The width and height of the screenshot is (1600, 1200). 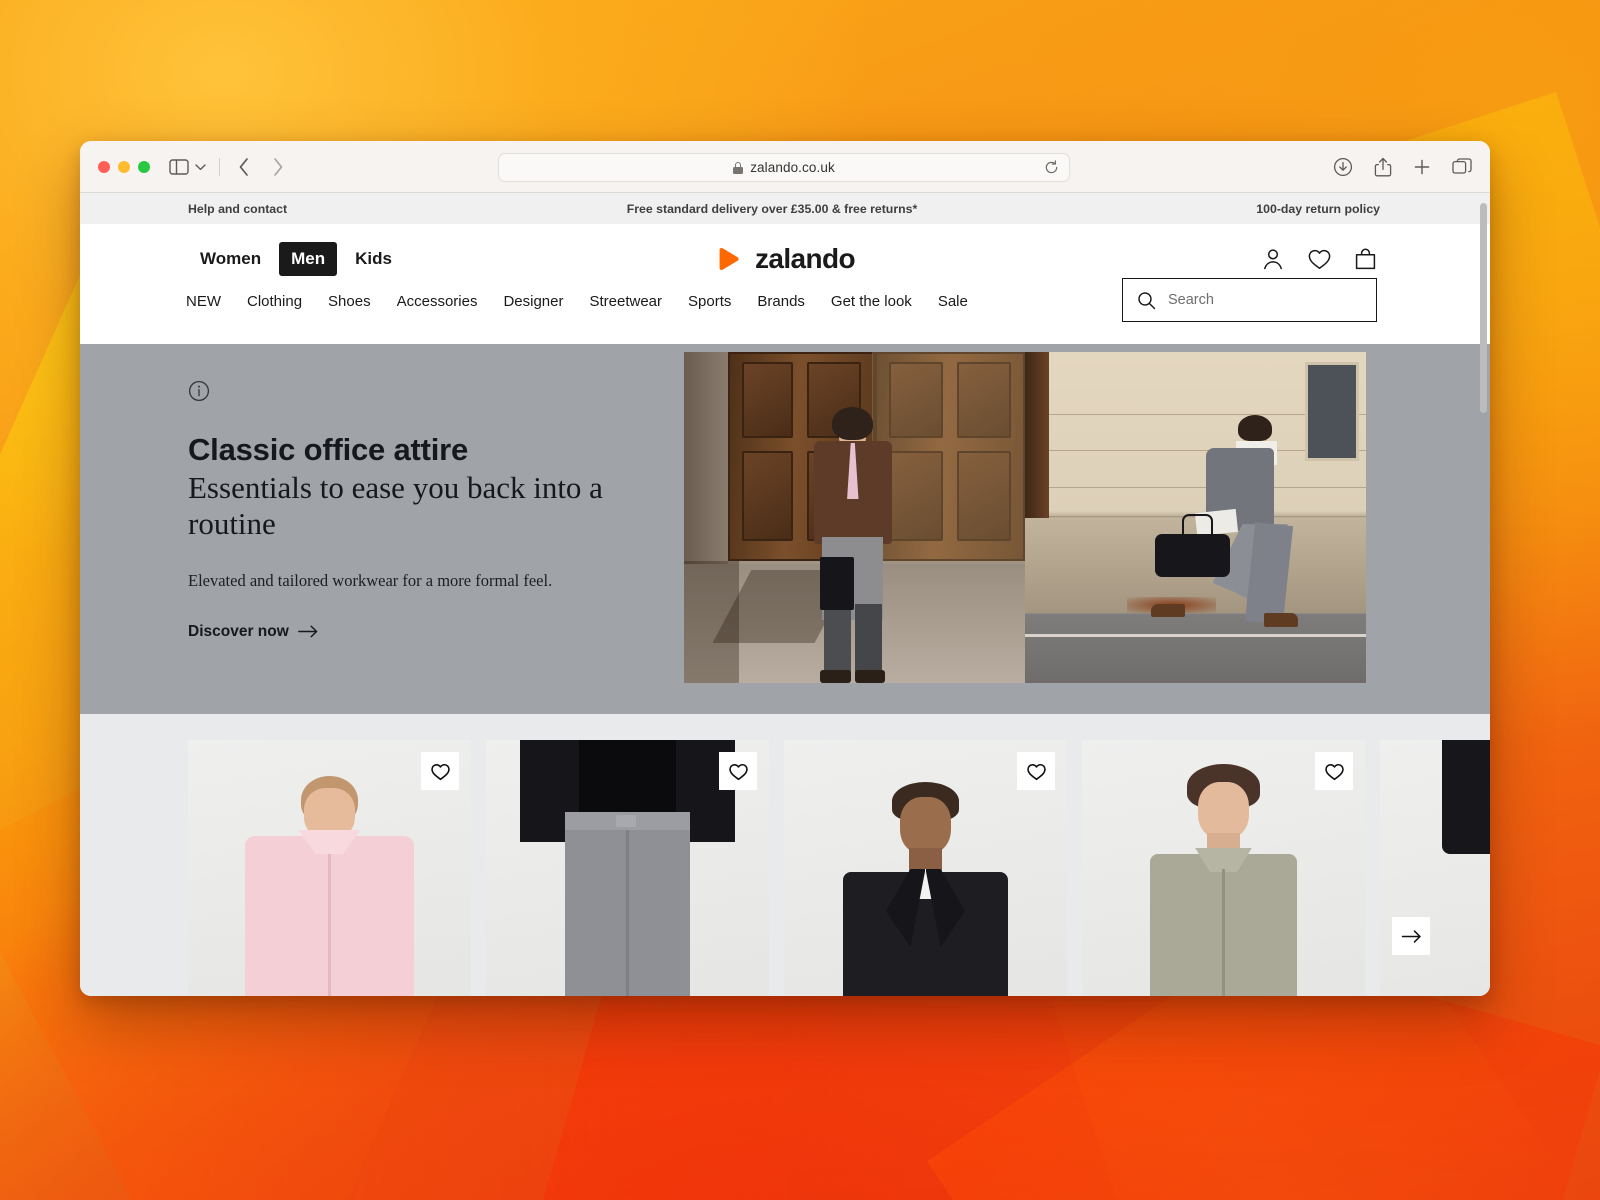 I want to click on lock-icon, so click(x=738, y=167).